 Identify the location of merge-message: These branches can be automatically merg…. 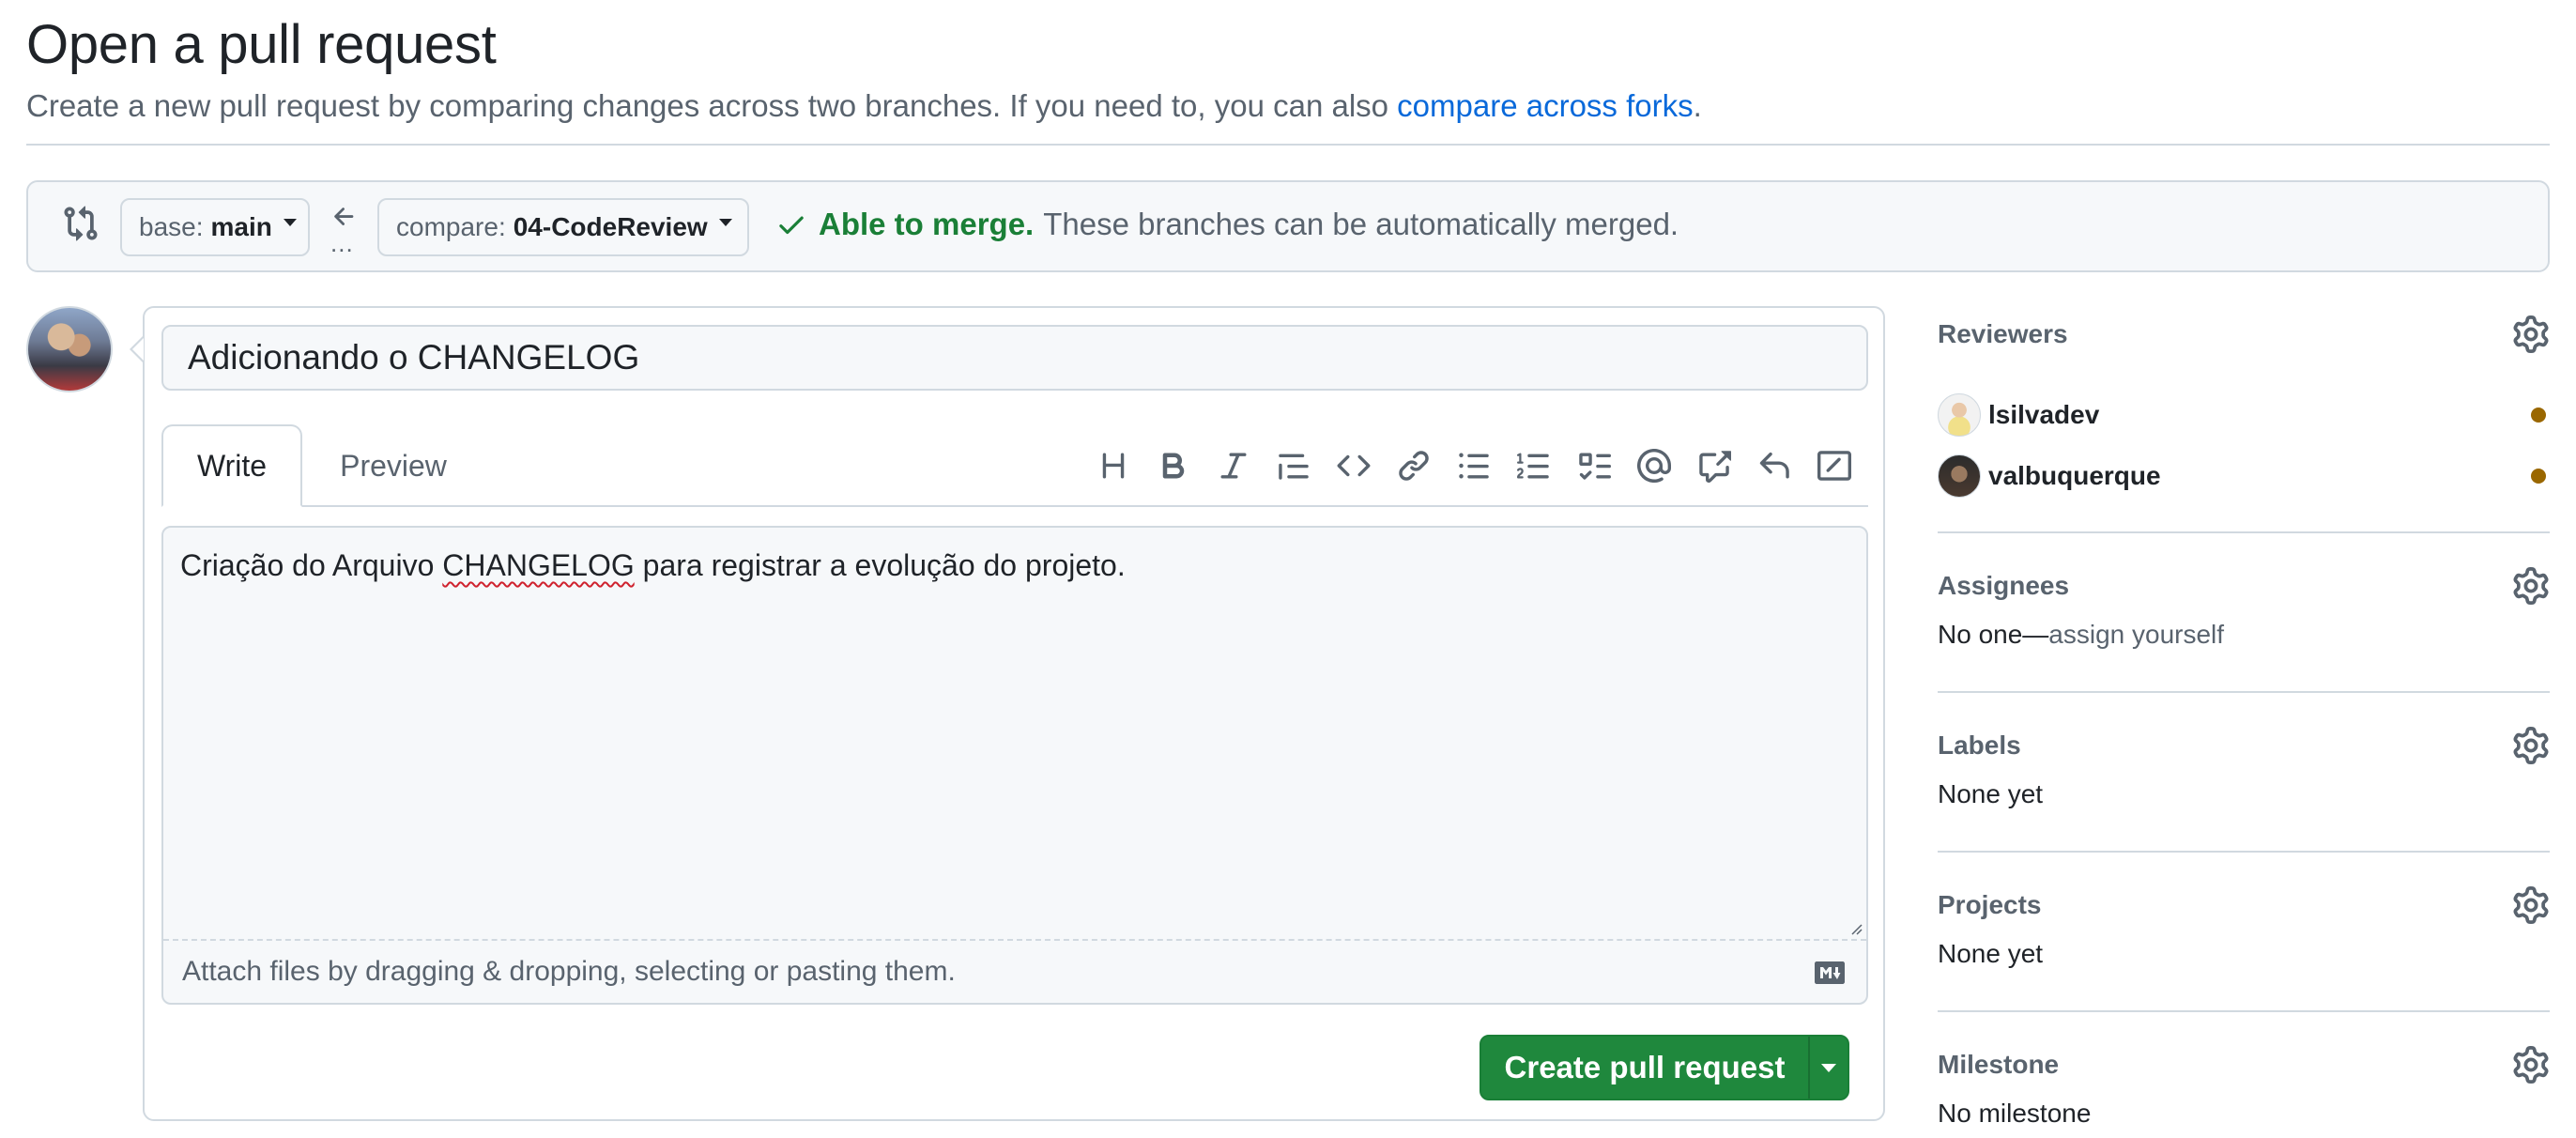
(1361, 224).